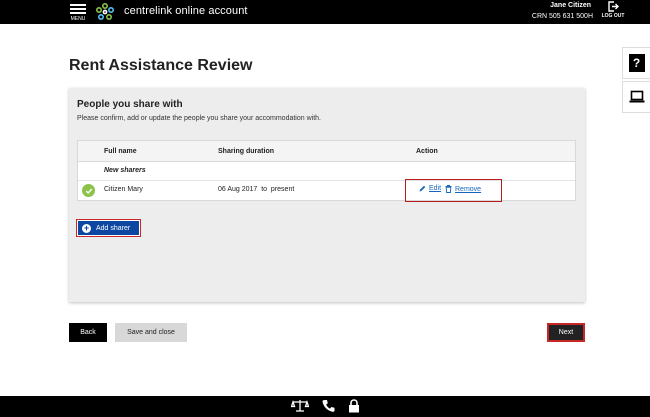  I want to click on side-tabs: ?, so click(636, 81).